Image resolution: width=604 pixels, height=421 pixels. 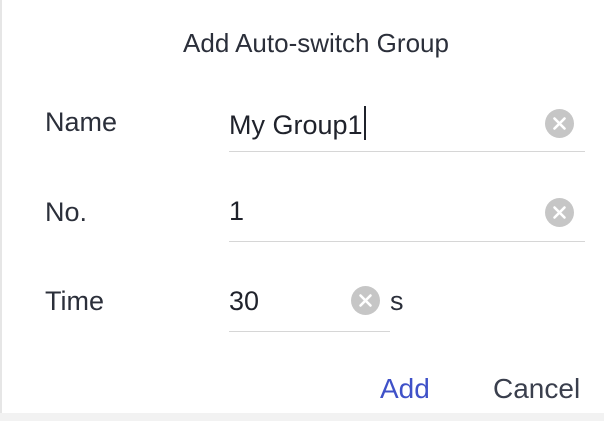 I want to click on name-label: Name, so click(x=81, y=122).